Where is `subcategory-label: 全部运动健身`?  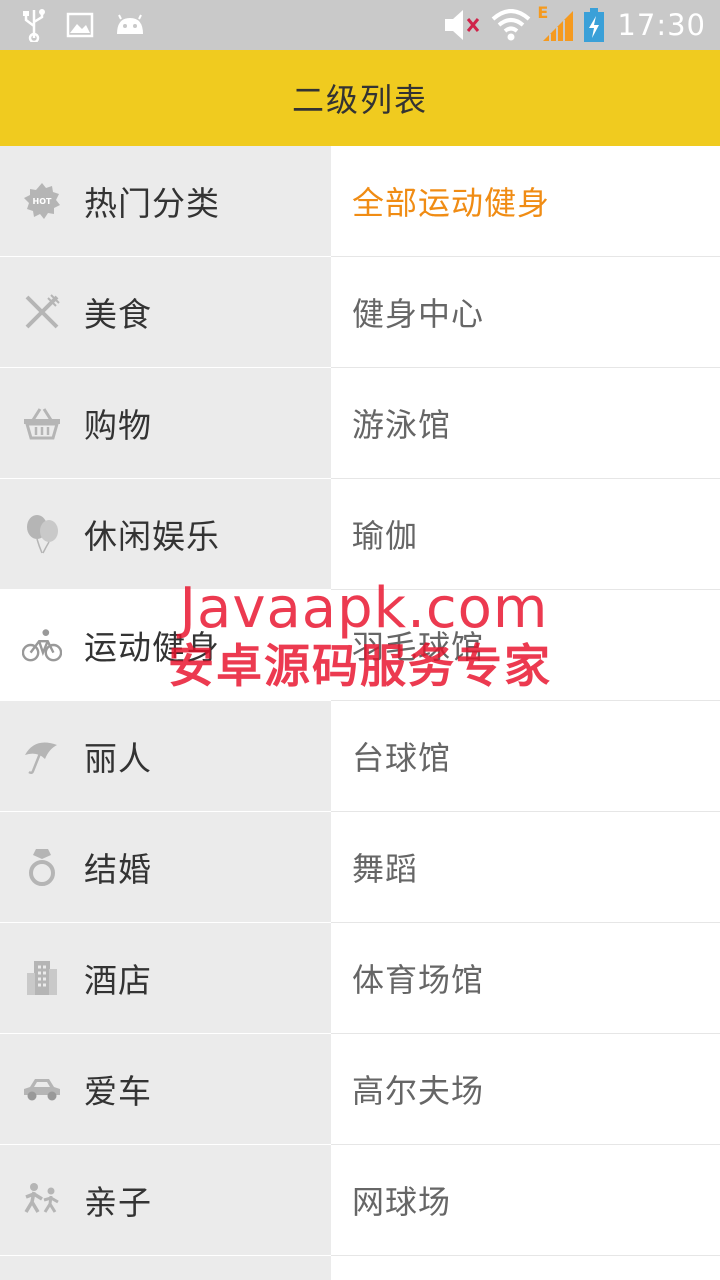 subcategory-label: 全部运动健身 is located at coordinates (451, 203).